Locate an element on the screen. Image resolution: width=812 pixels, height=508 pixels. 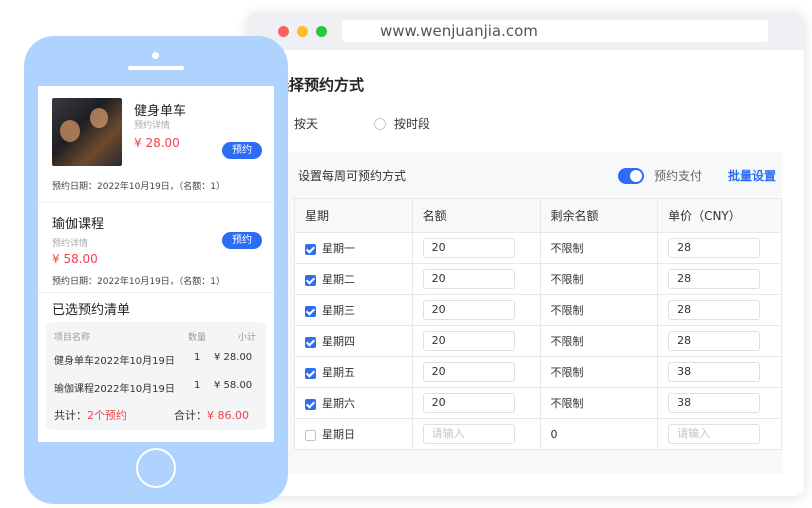
maximize-window-dot is located at coordinates (321, 31).